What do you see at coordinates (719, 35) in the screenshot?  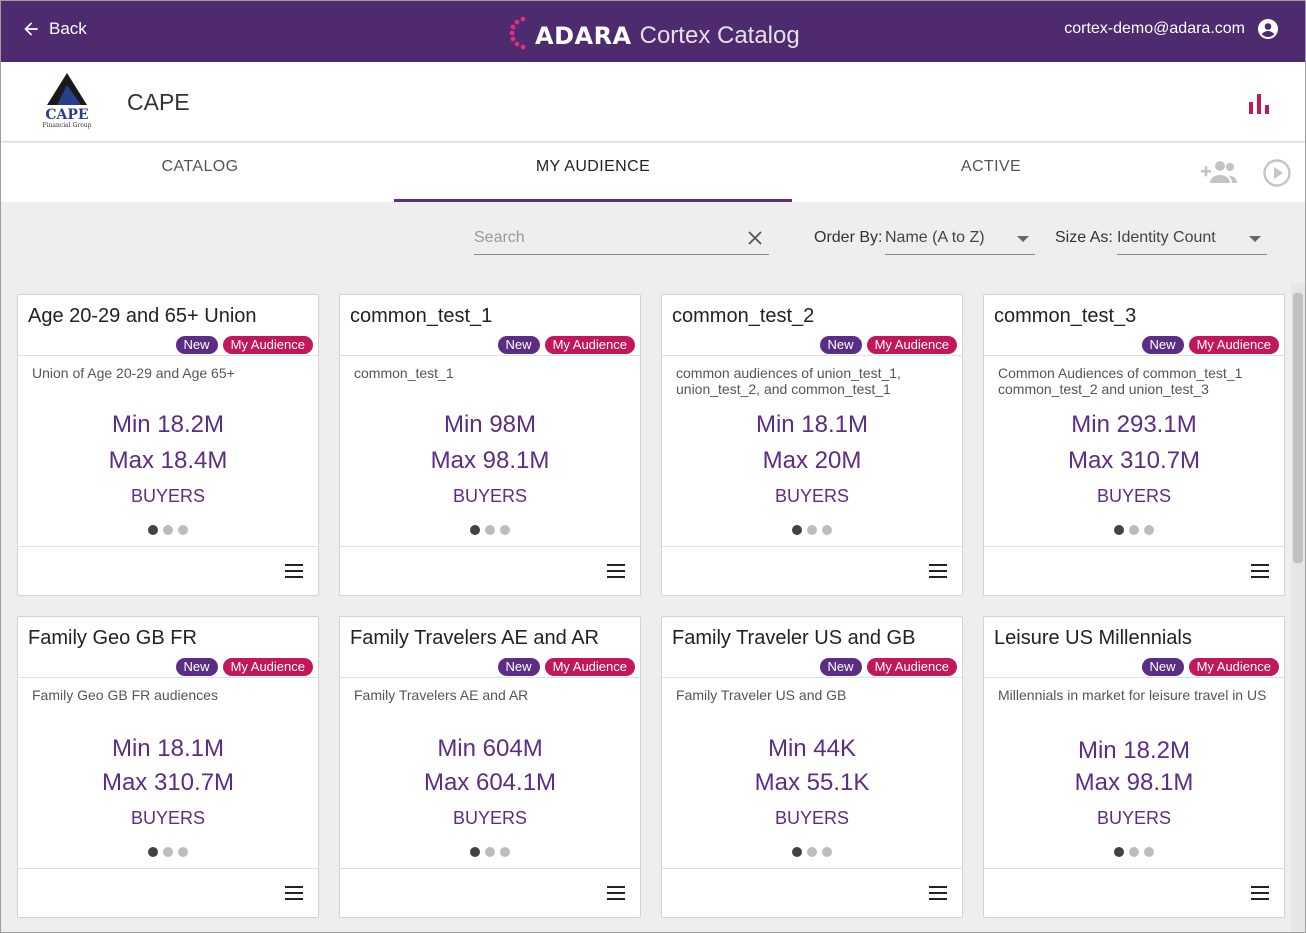 I see `product-name: Cortex Catalog` at bounding box center [719, 35].